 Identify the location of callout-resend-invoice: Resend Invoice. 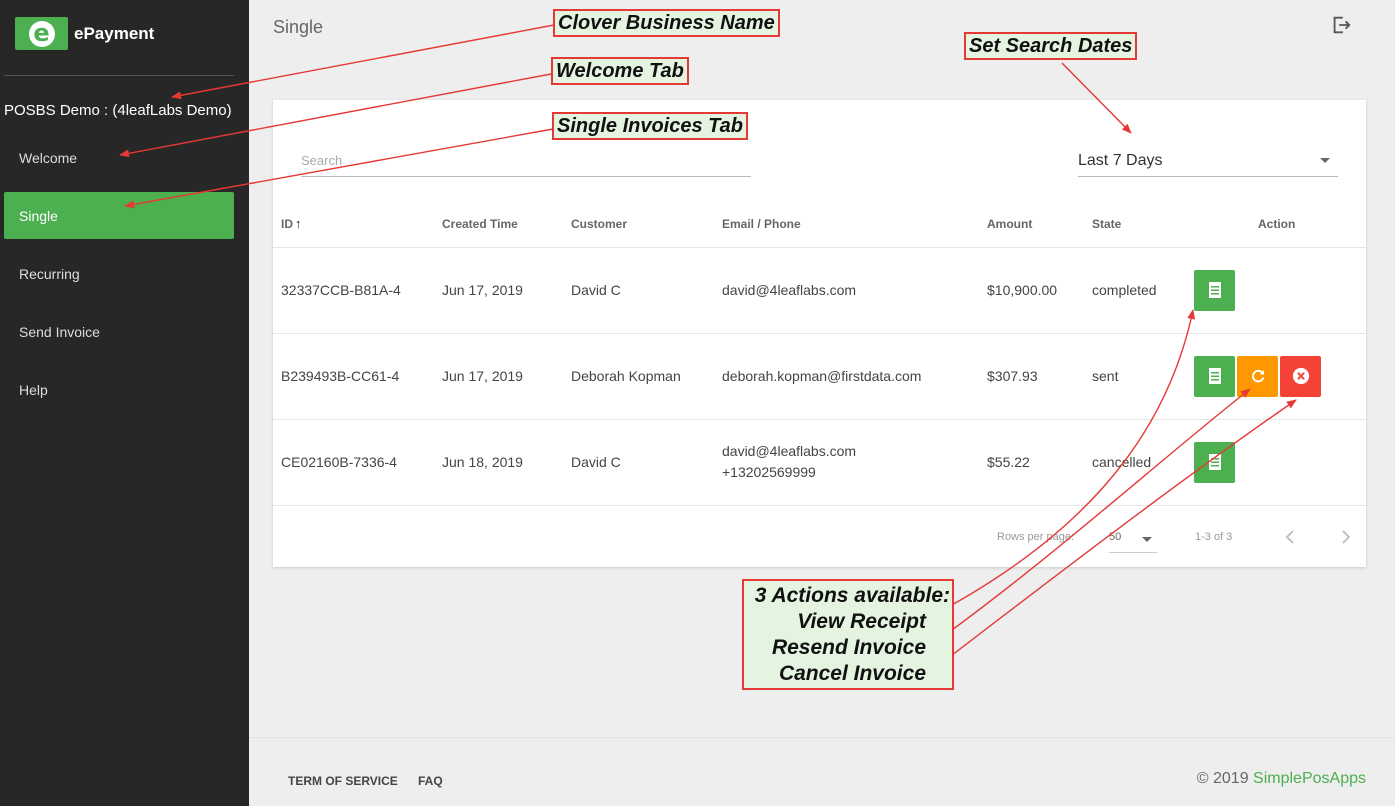
(848, 647).